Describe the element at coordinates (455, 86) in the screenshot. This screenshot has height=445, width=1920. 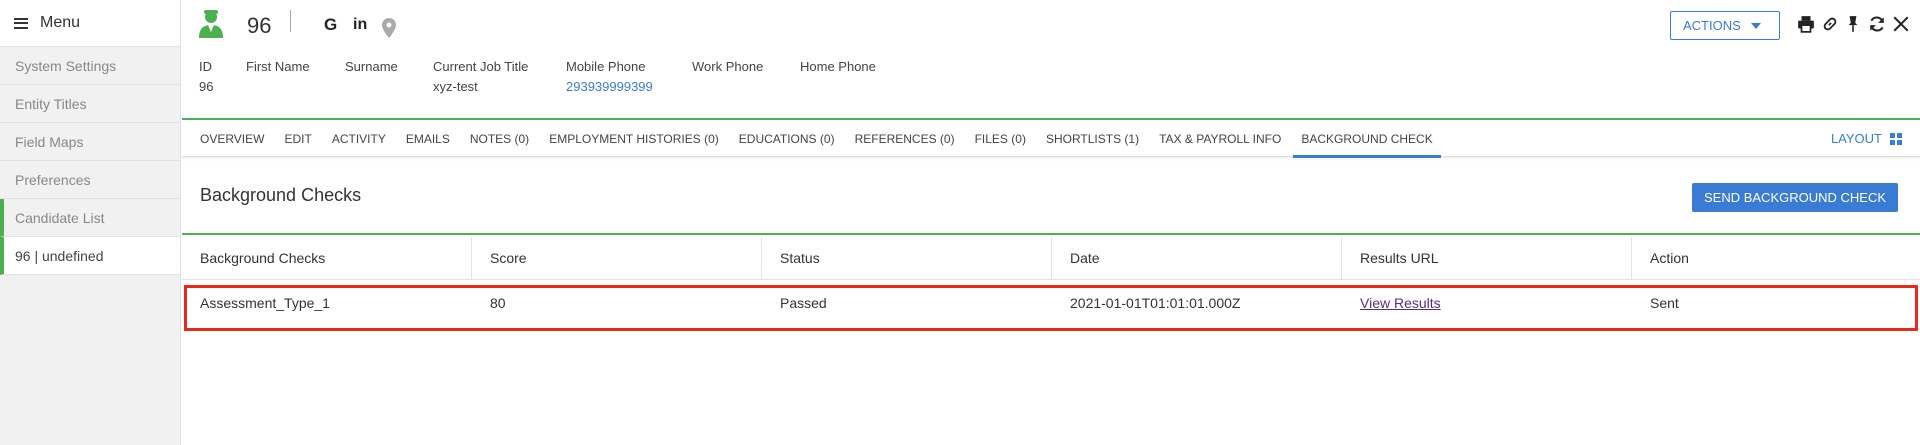
I see `field-value: xyz-test` at that location.